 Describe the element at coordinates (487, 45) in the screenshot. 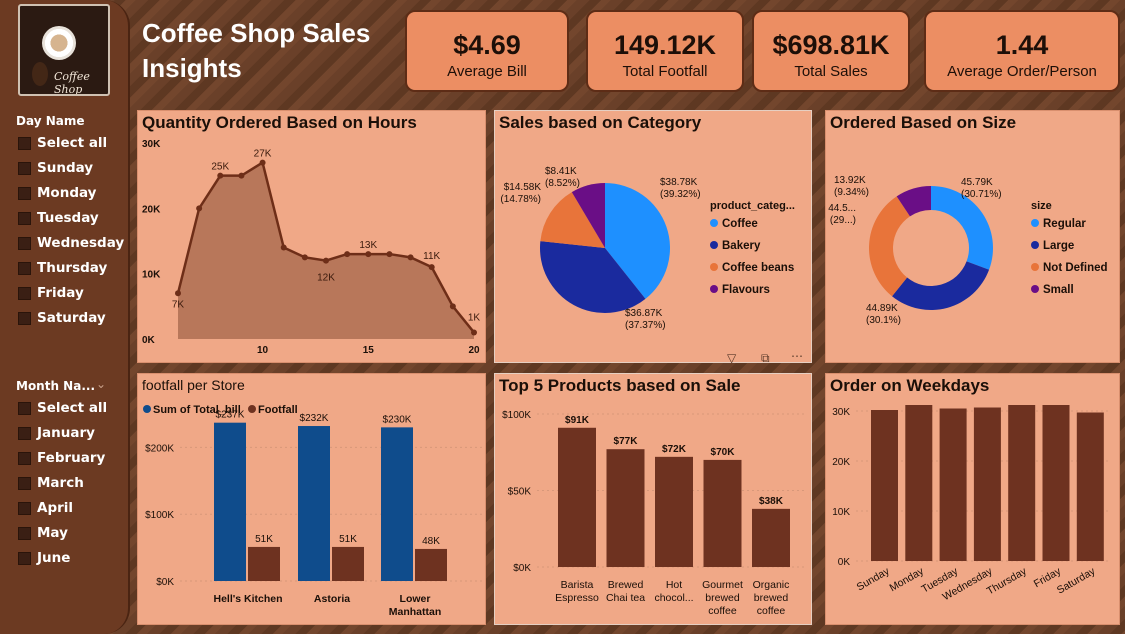

I see `kpi-value: $4.69` at that location.